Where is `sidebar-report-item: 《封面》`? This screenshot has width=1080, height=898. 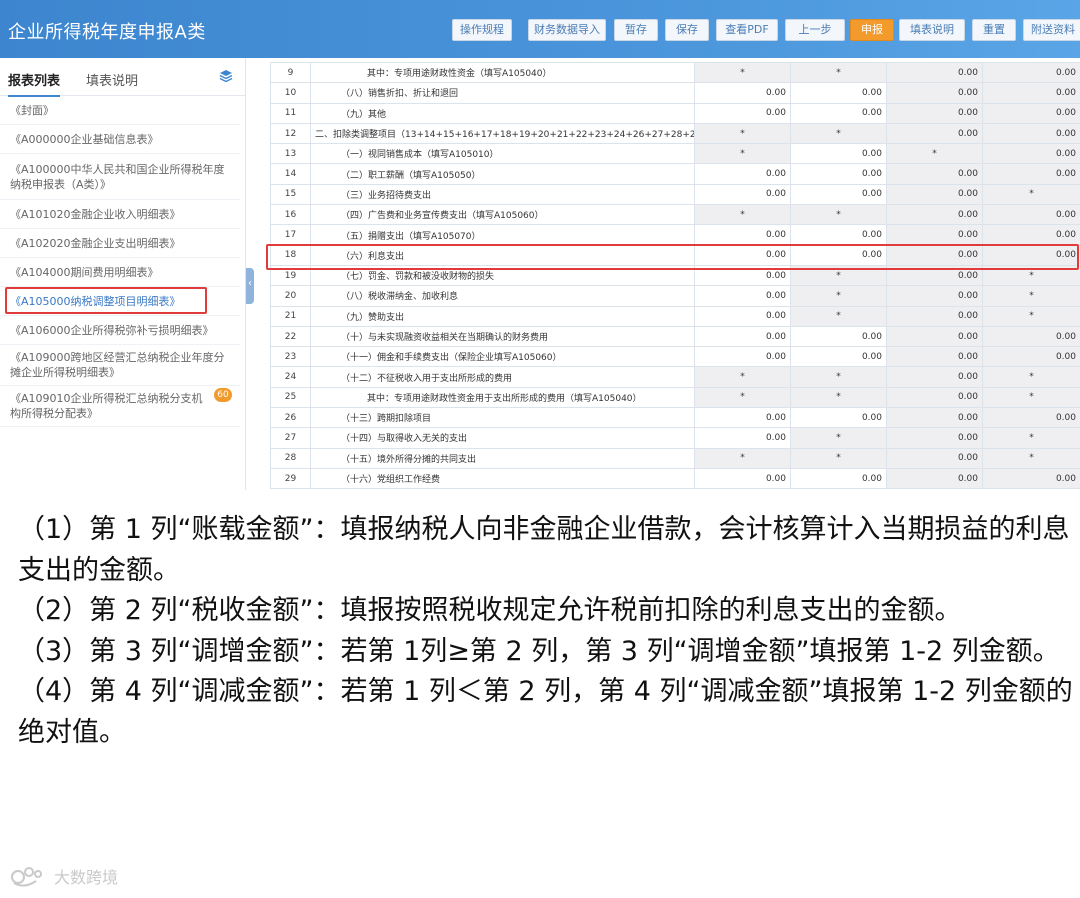
sidebar-report-item: 《封面》 is located at coordinates (120, 110).